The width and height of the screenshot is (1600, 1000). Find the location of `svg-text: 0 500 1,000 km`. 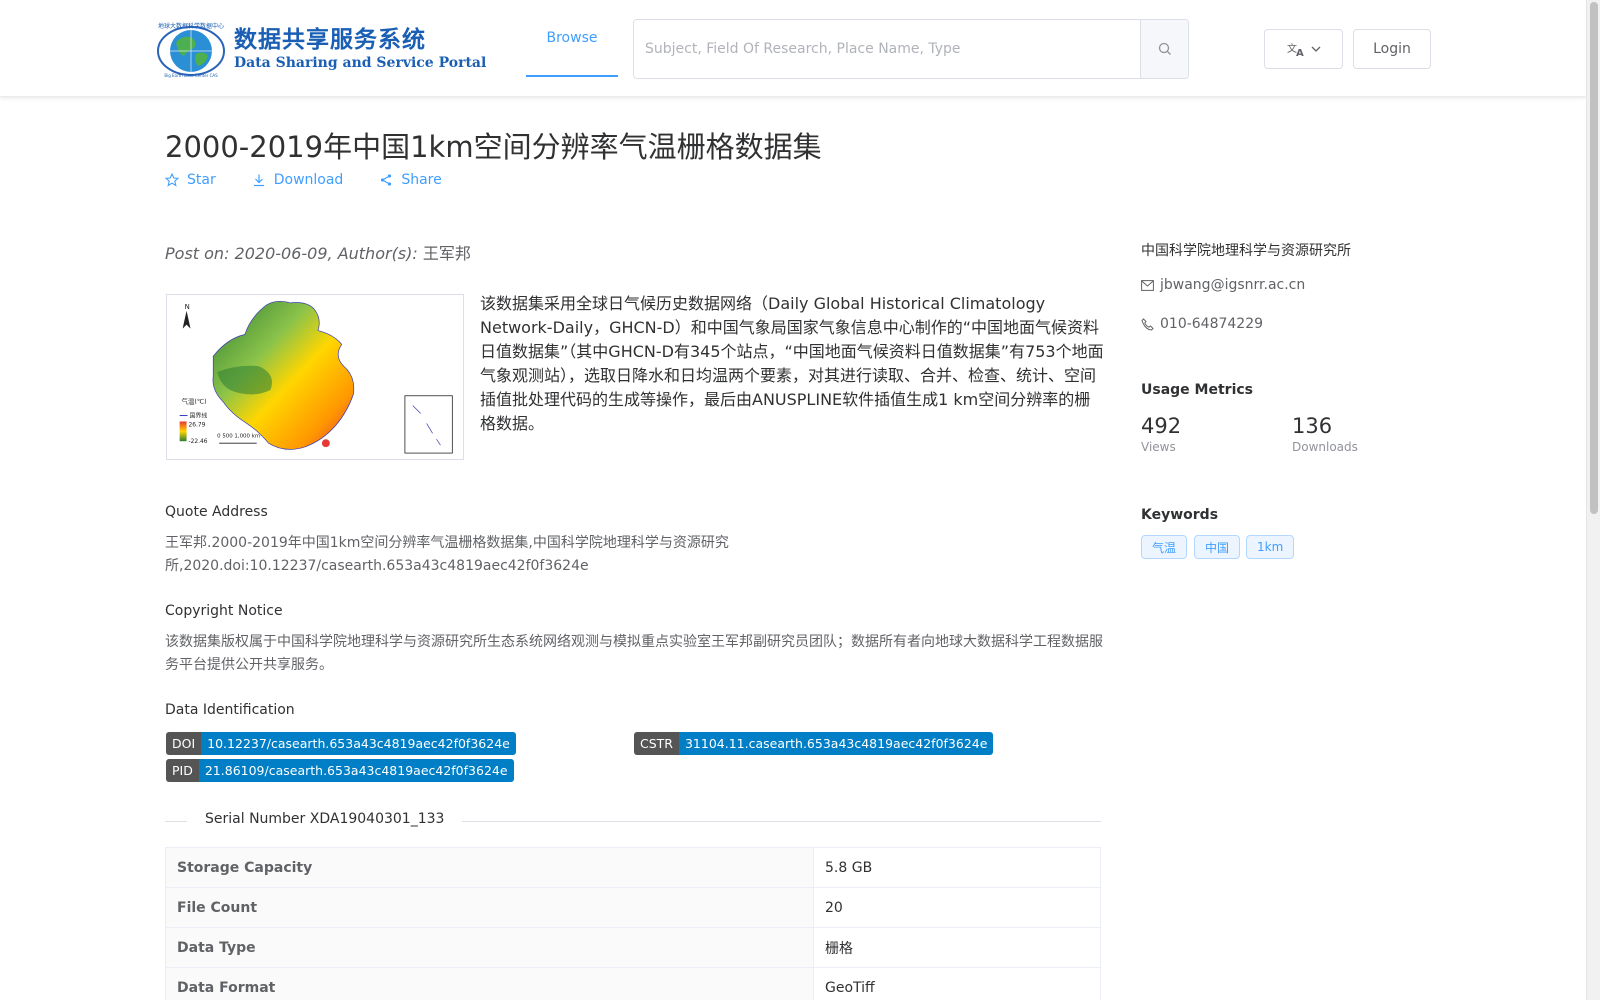

svg-text: 0 500 1,000 km is located at coordinates (238, 436).